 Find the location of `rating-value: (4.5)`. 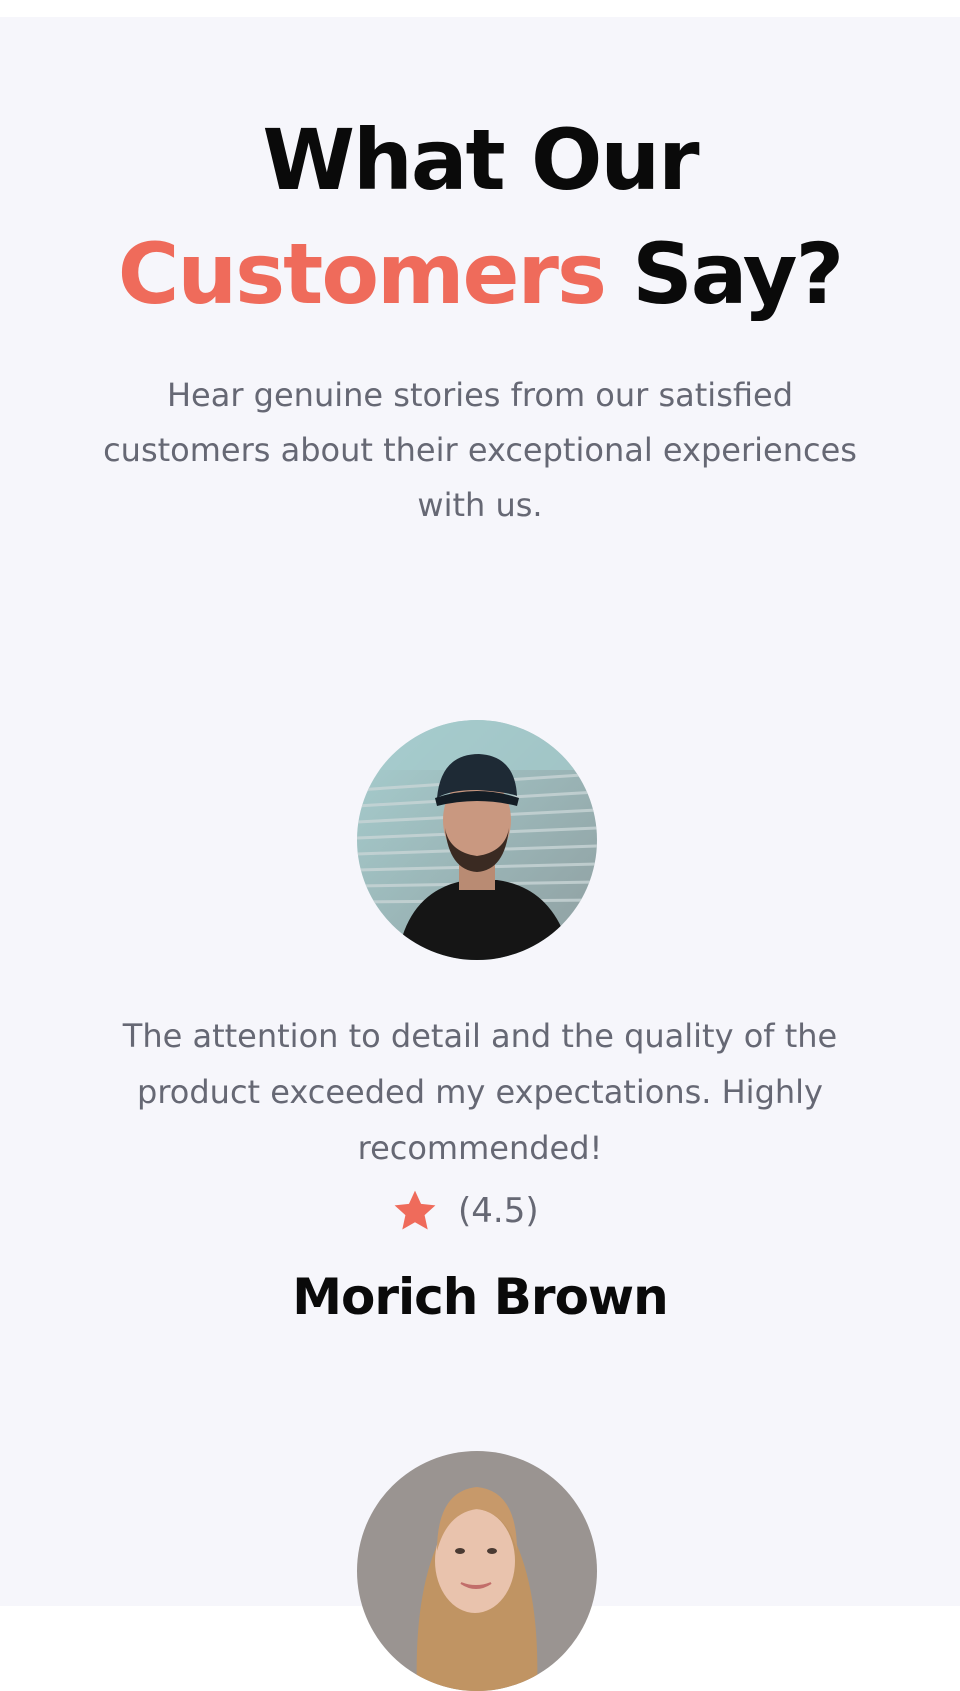

rating-value: (4.5) is located at coordinates (498, 1211).